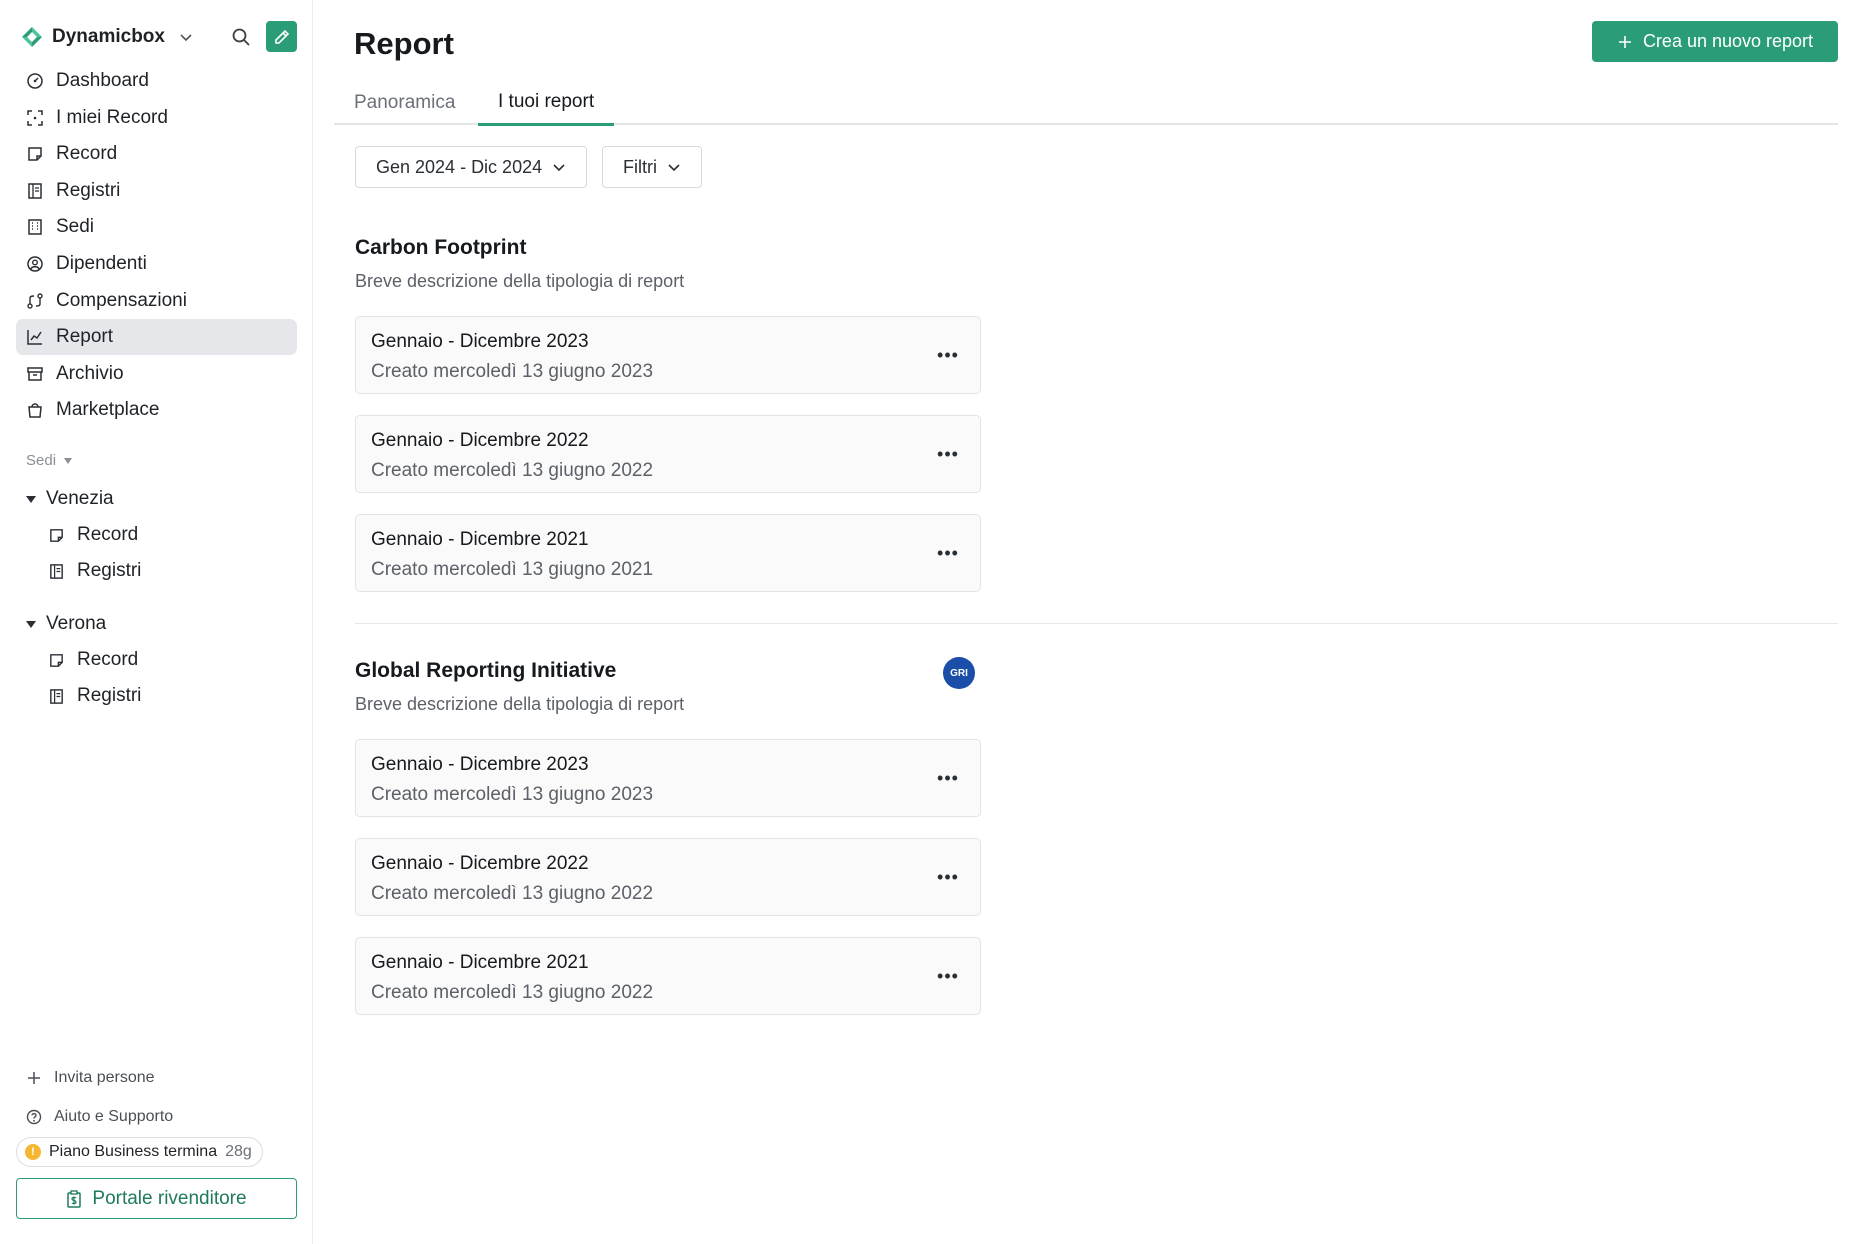  I want to click on nav-item-marketplace: Marketplace, so click(156, 410).